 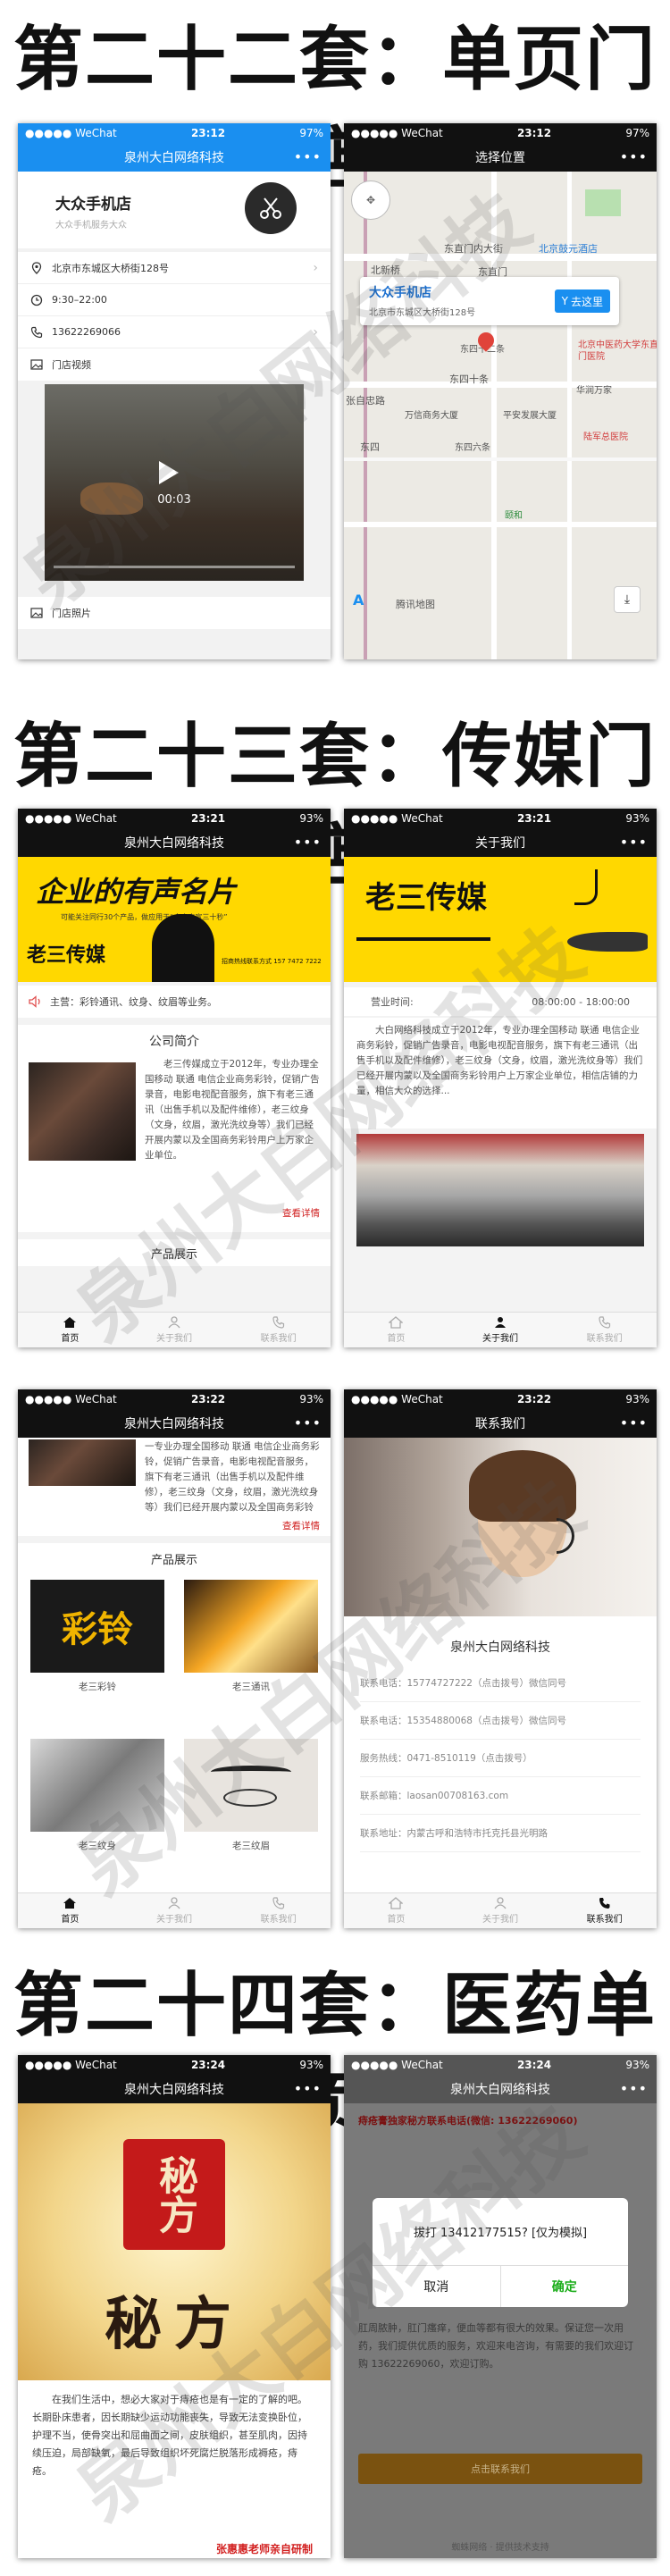 I want to click on dialog-actions: 取消 确定, so click(x=500, y=2286).